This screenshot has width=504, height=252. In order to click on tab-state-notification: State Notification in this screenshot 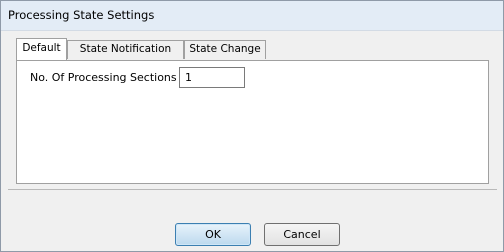, I will do `click(125, 49)`.